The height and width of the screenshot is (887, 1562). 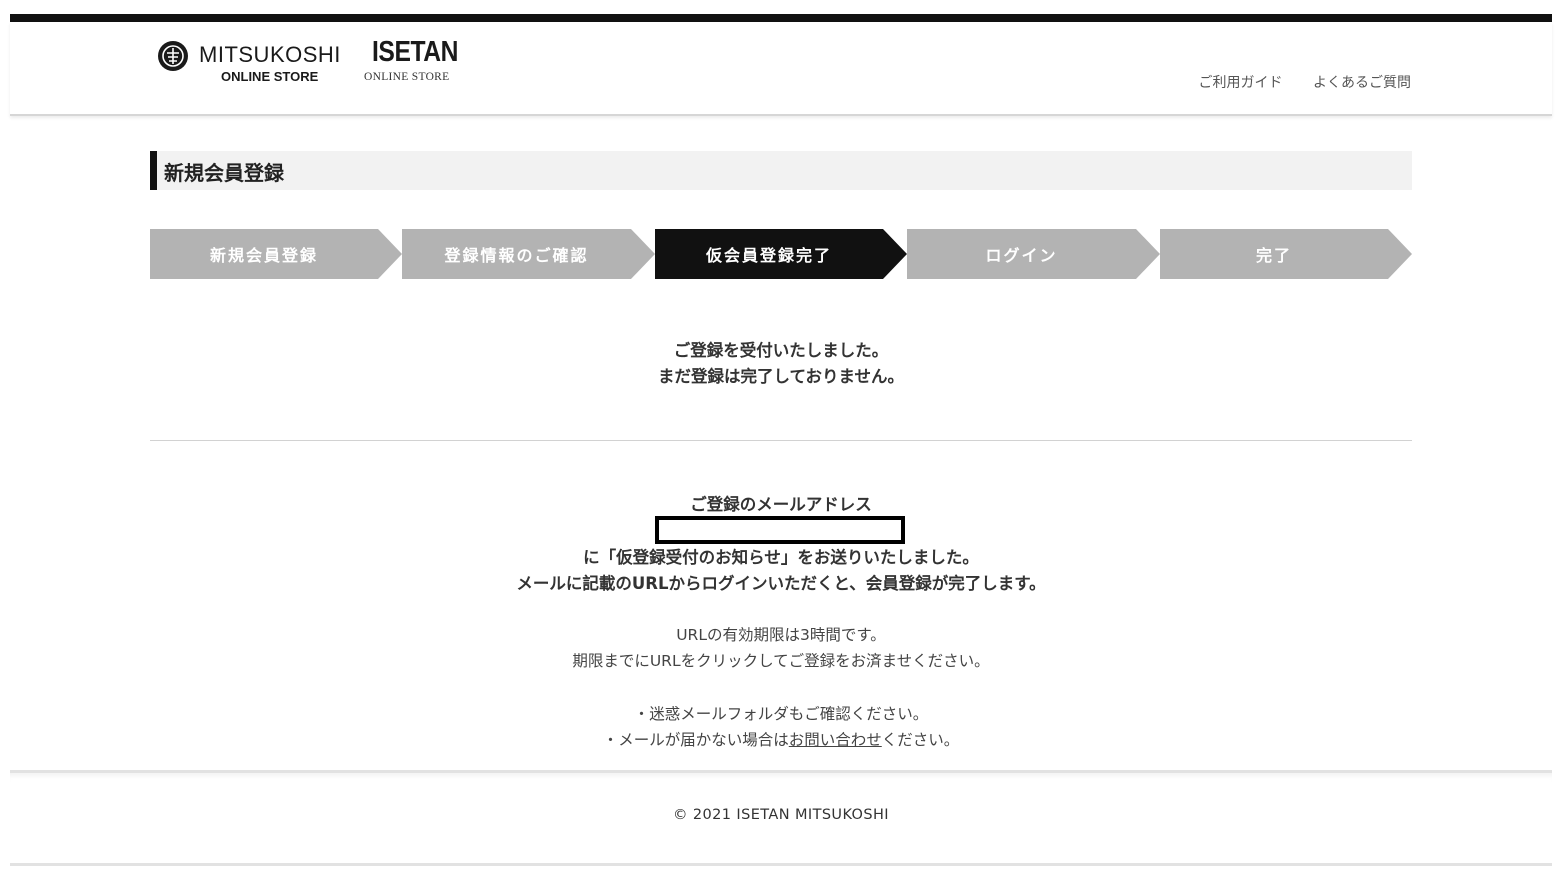 I want to click on contact-link: お問い合わせ, so click(x=835, y=740).